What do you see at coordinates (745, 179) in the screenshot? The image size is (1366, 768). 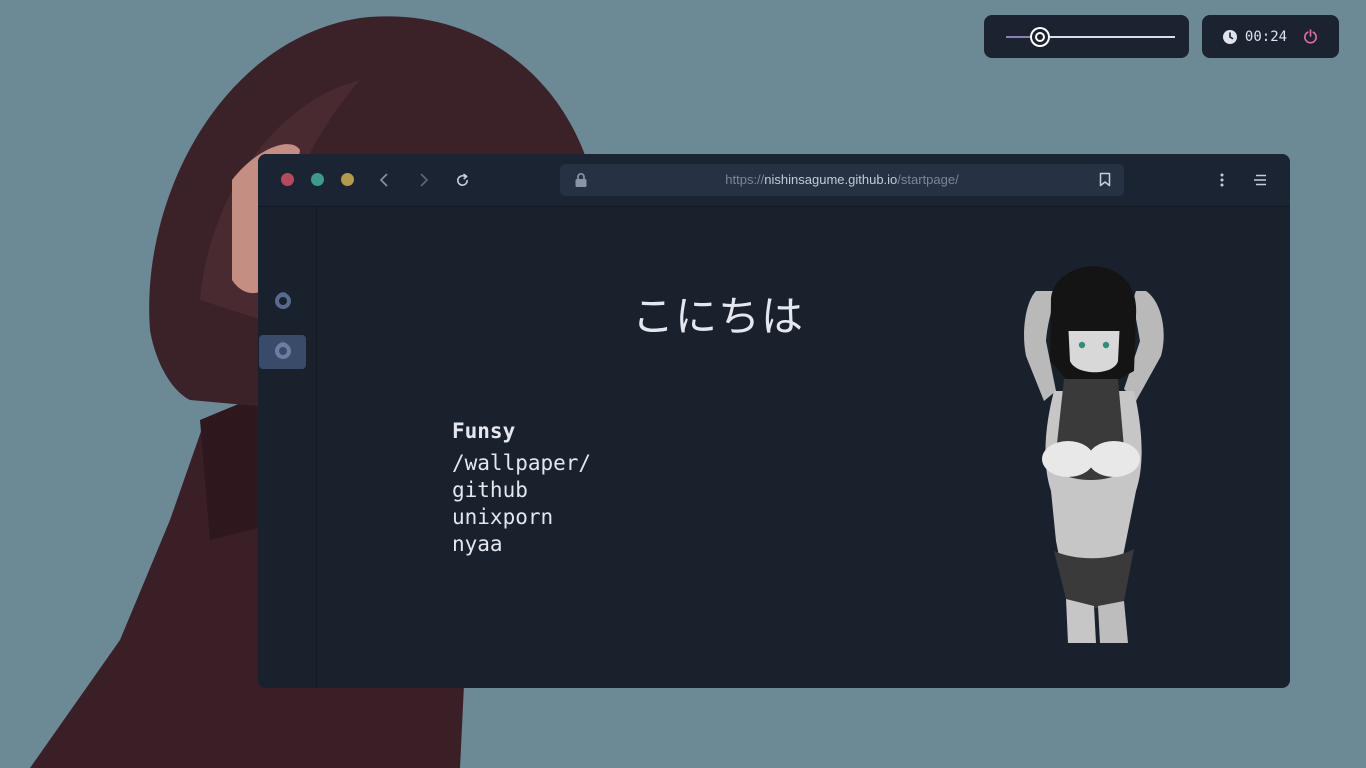 I see `url-scheme: https://` at bounding box center [745, 179].